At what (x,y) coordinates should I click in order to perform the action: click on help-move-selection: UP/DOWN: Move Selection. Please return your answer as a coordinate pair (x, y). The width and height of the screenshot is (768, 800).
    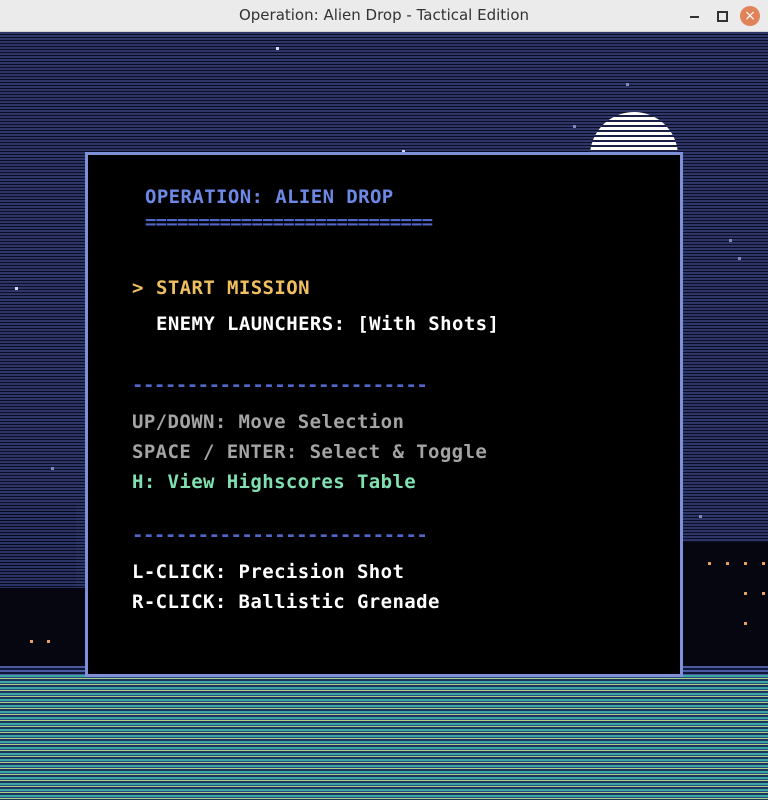
    Looking at the image, I should click on (268, 422).